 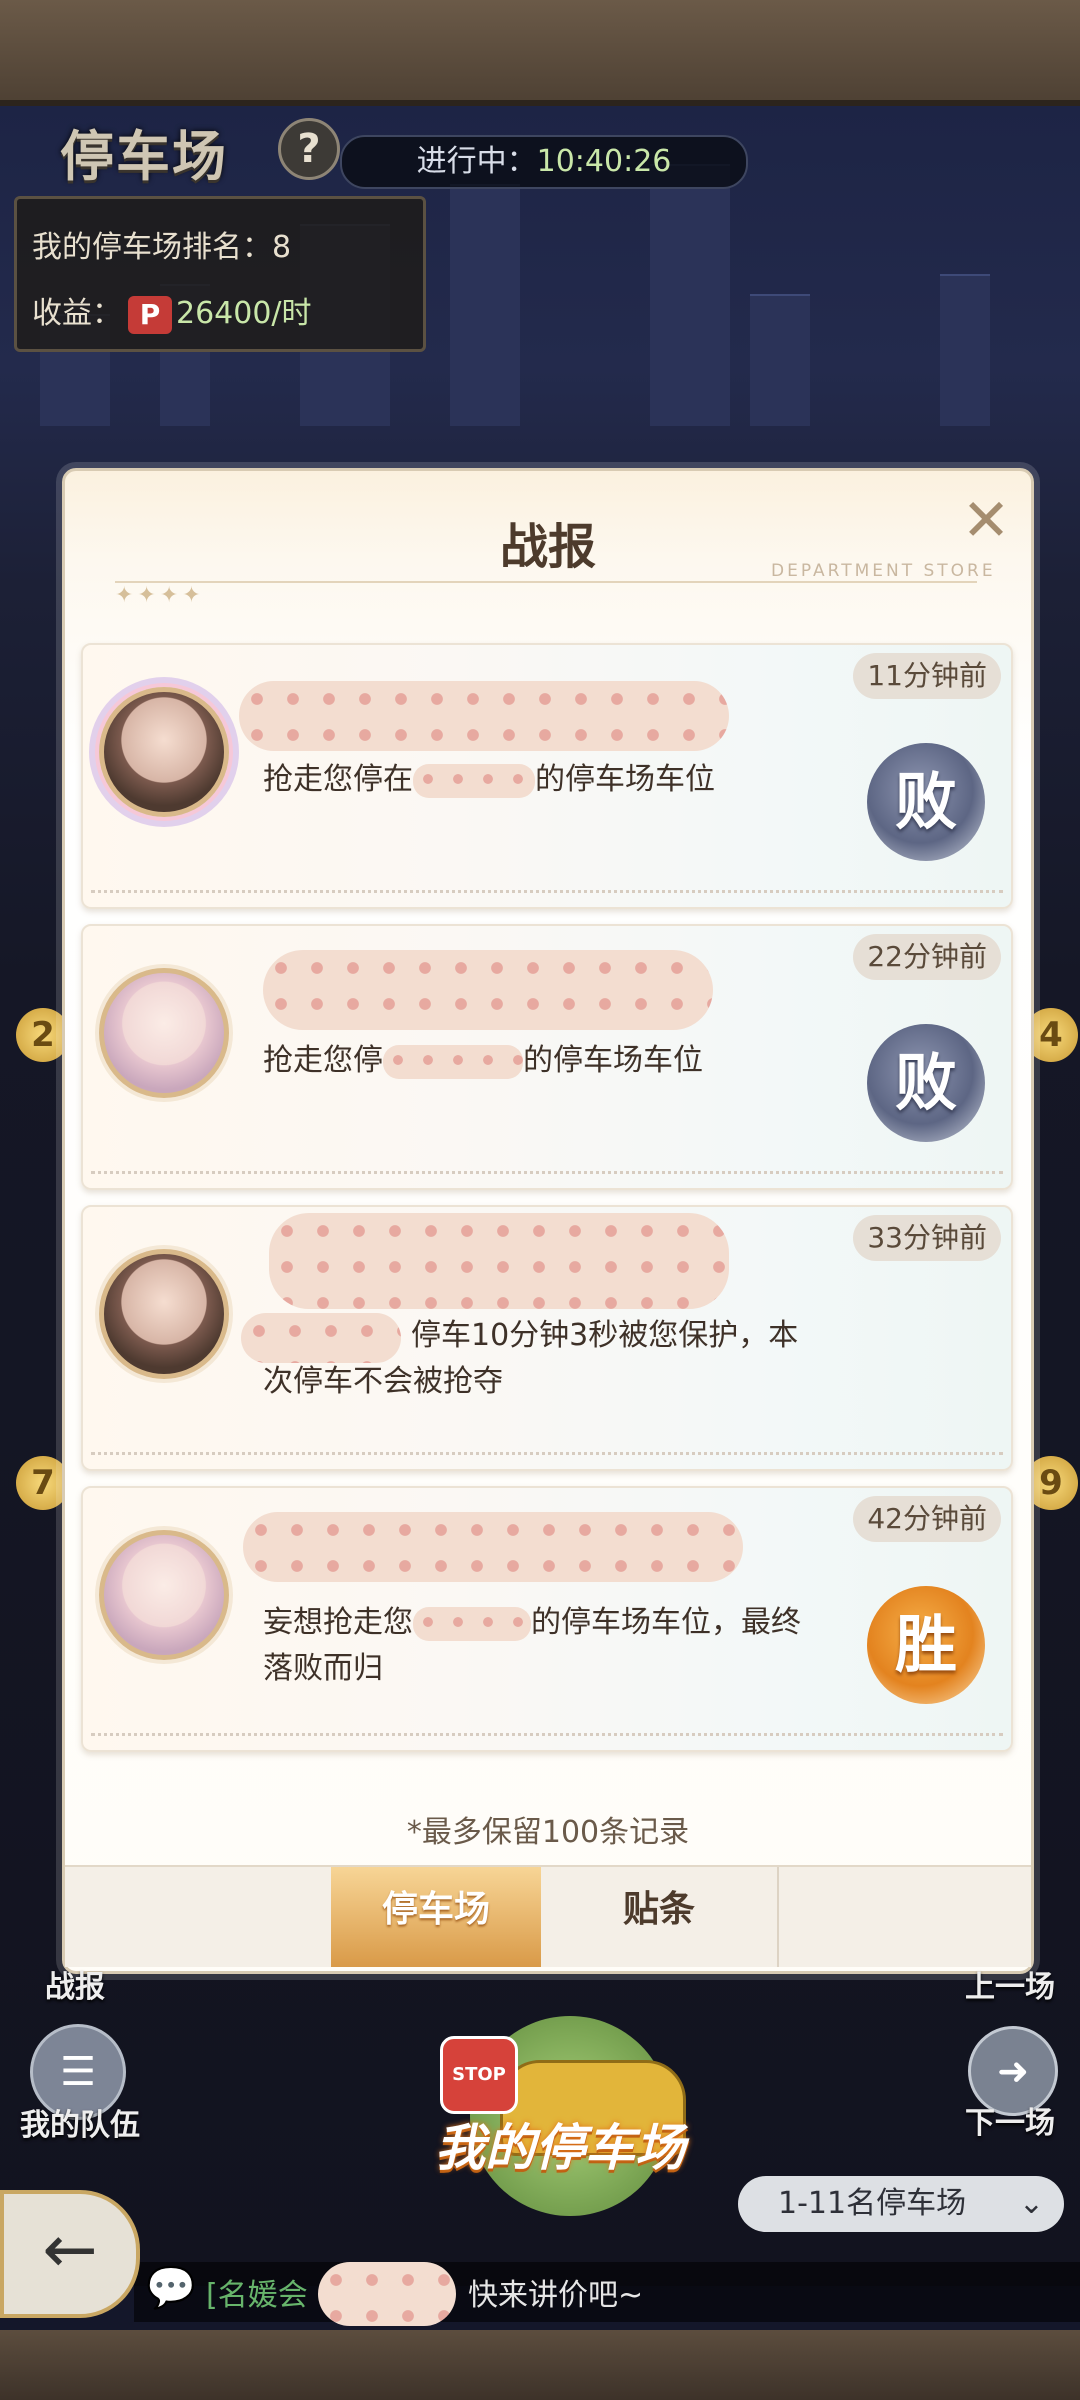 I want to click on report-text: 抢走您停在 的停车场车位, so click(x=543, y=780).